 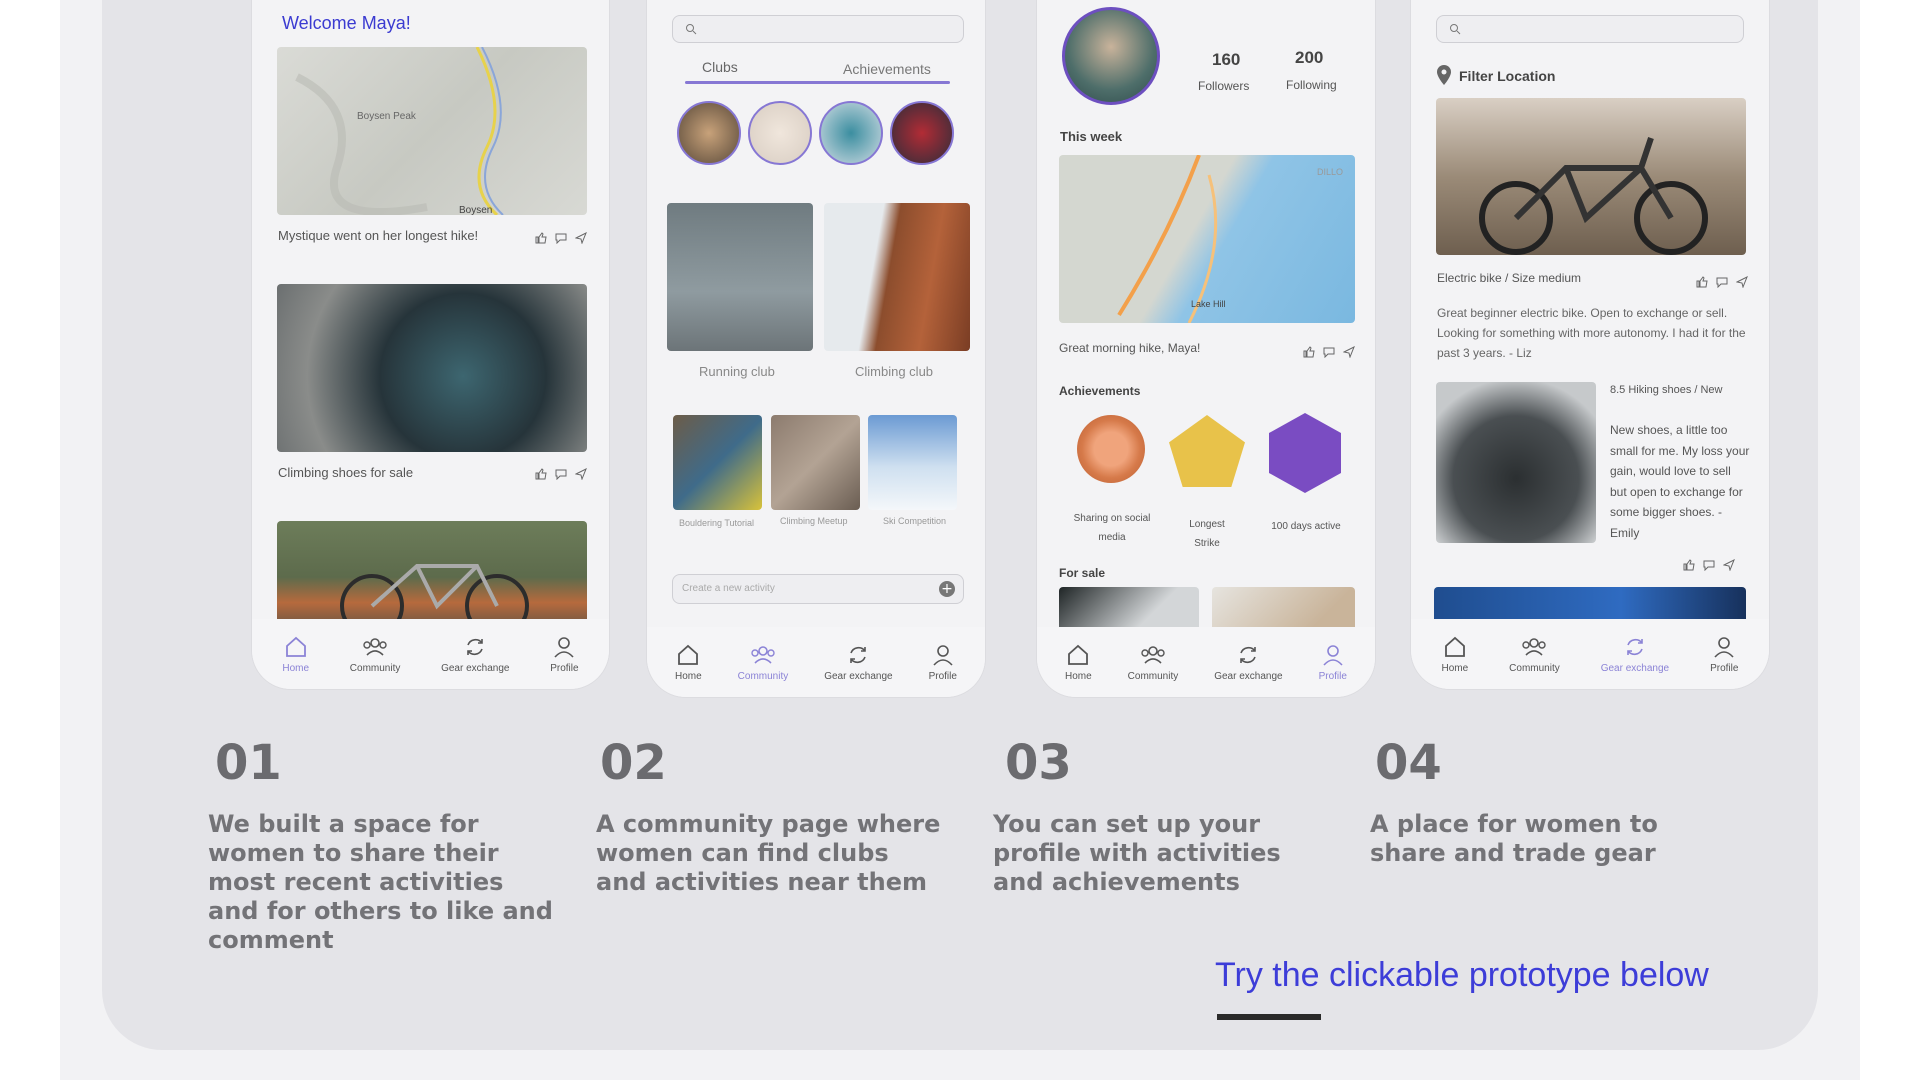 What do you see at coordinates (1666, 390) in the screenshot?
I see `item-title: 8.5 Hiking shoes / New` at bounding box center [1666, 390].